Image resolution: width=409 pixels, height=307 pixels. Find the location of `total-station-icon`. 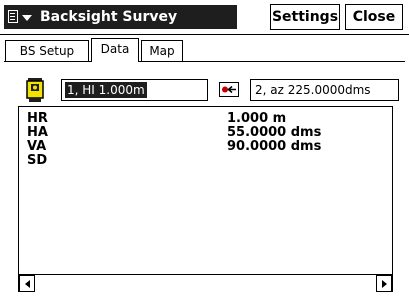

total-station-icon is located at coordinates (35, 90).